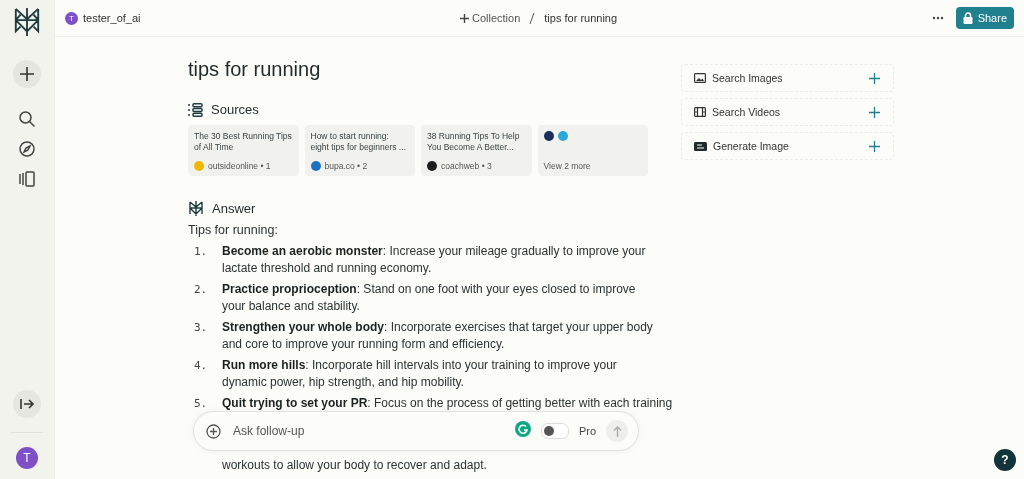 The image size is (1024, 479). What do you see at coordinates (239, 166) in the screenshot?
I see `source-domain: outsideonline • 1` at bounding box center [239, 166].